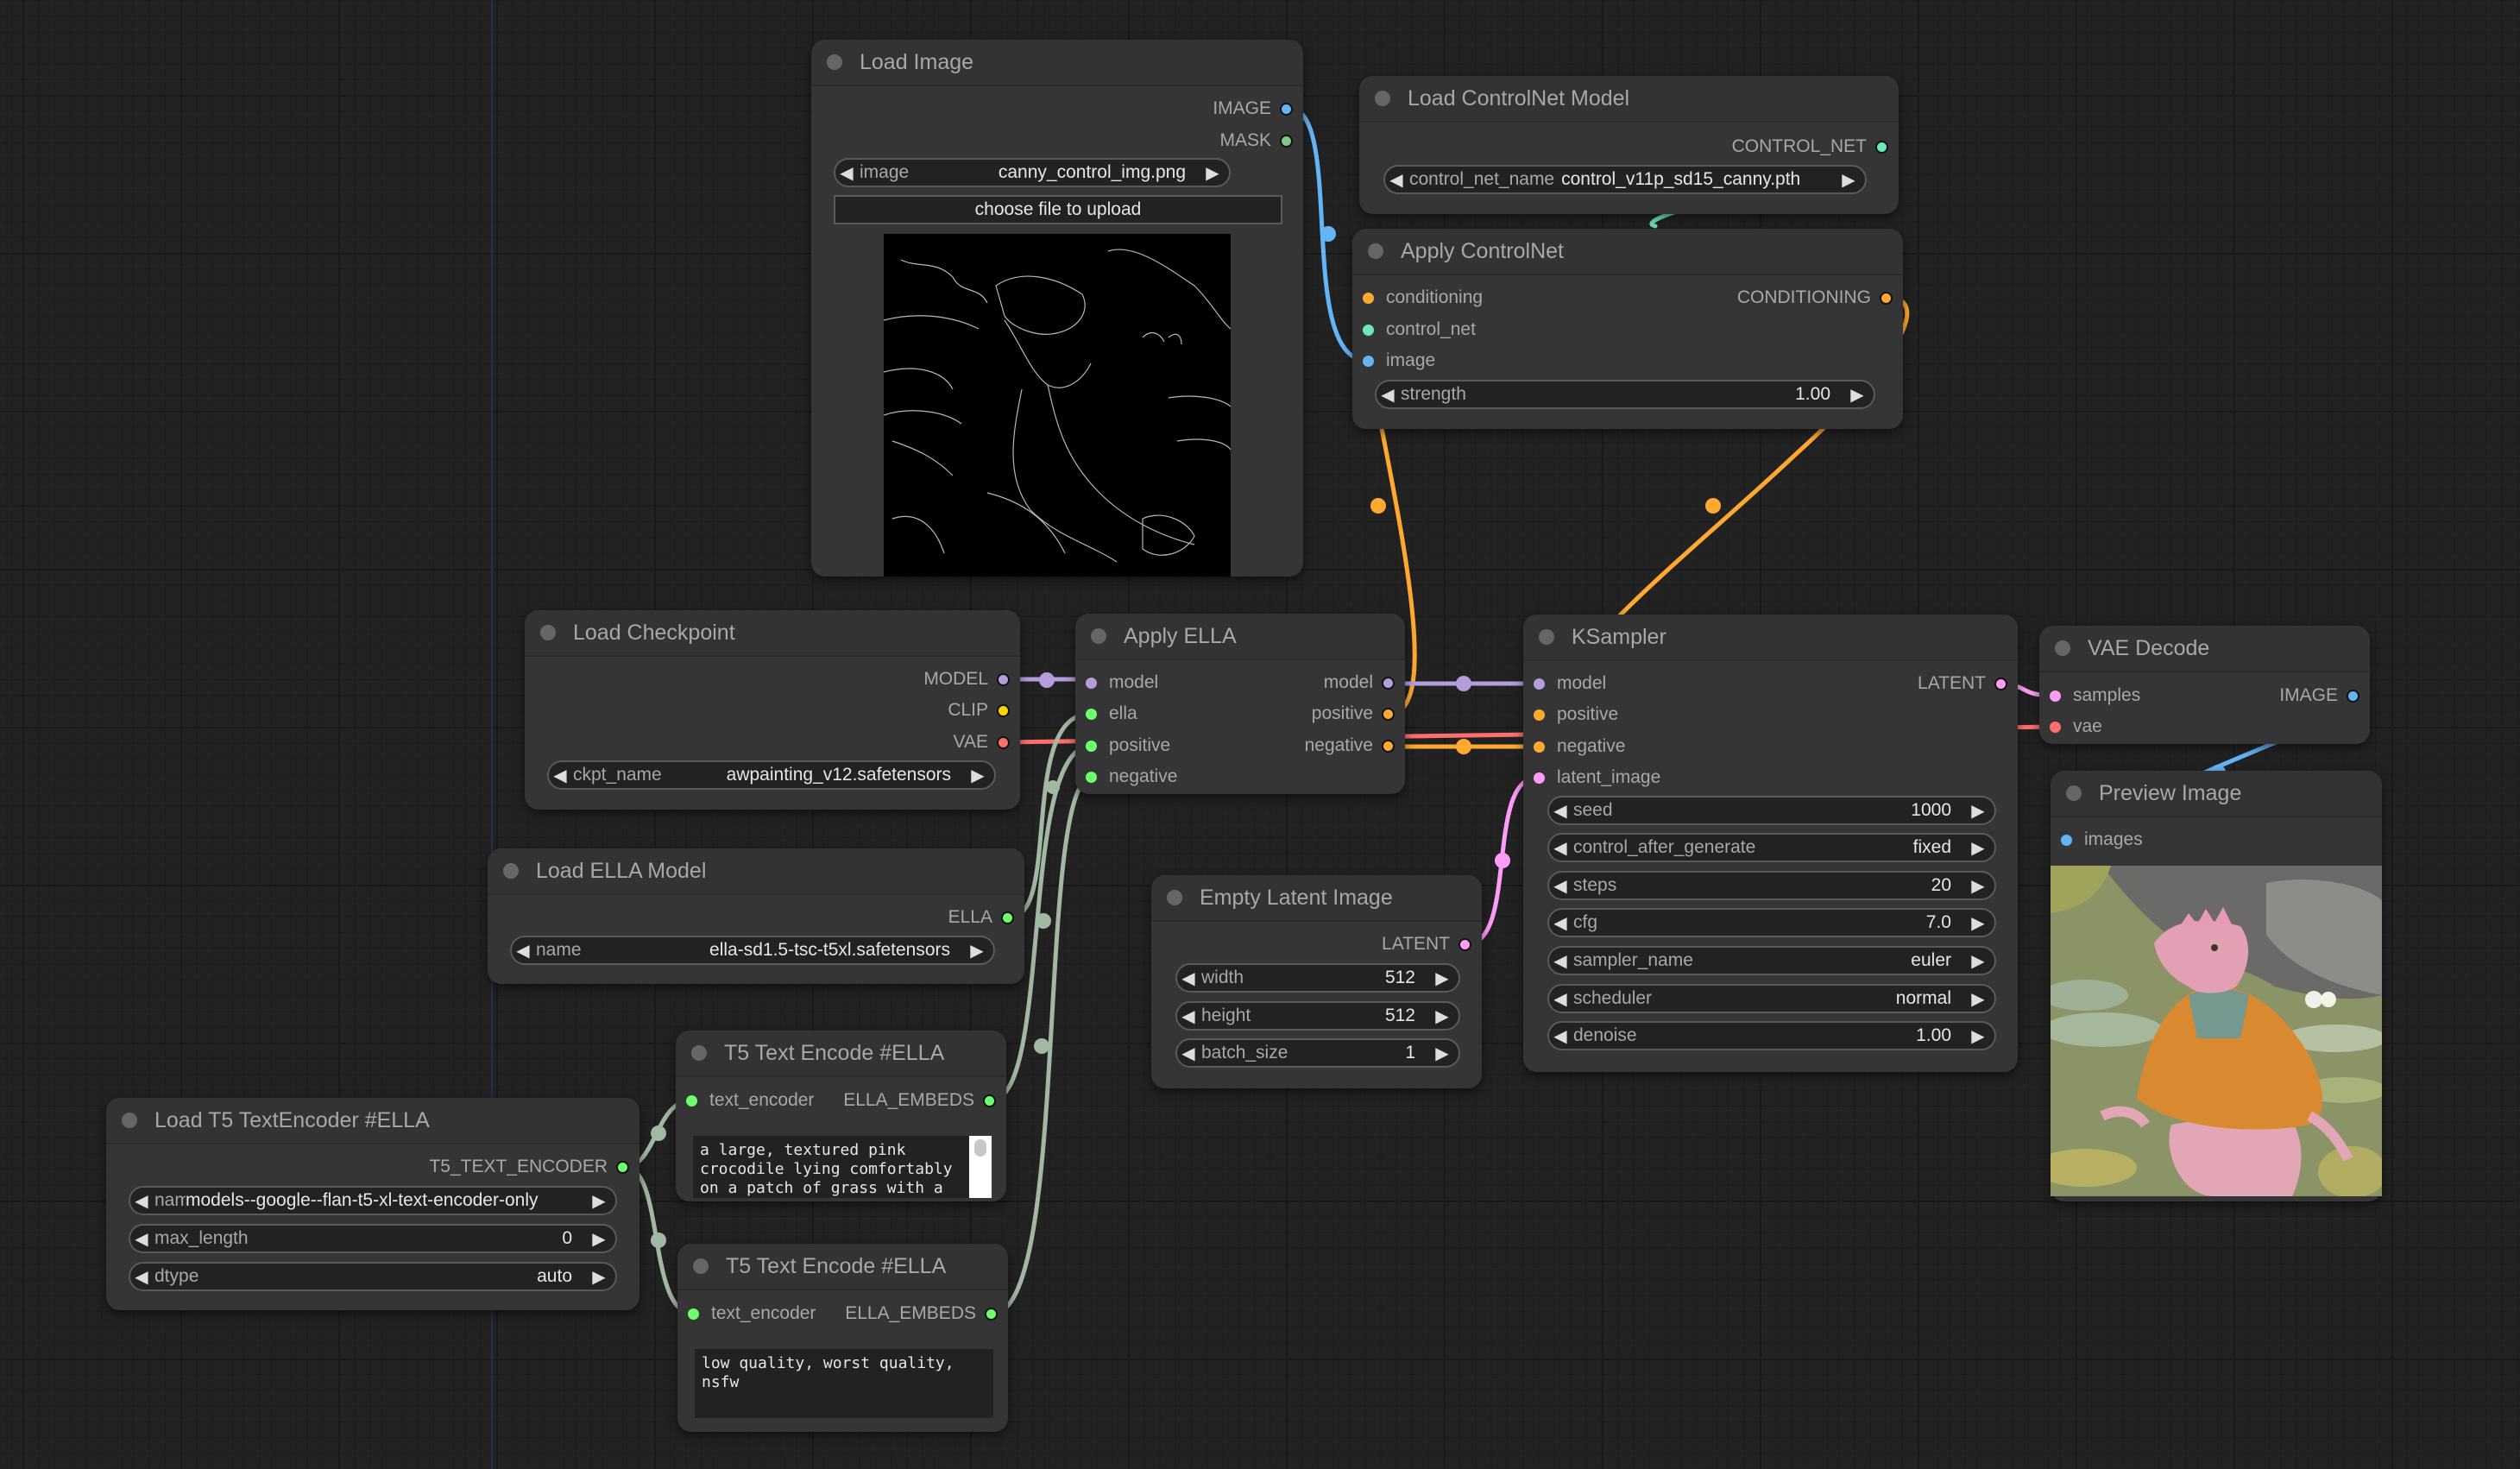 The image size is (2520, 1469). Describe the element at coordinates (1057, 63) in the screenshot. I see `node-title-bar: Load Image` at that location.